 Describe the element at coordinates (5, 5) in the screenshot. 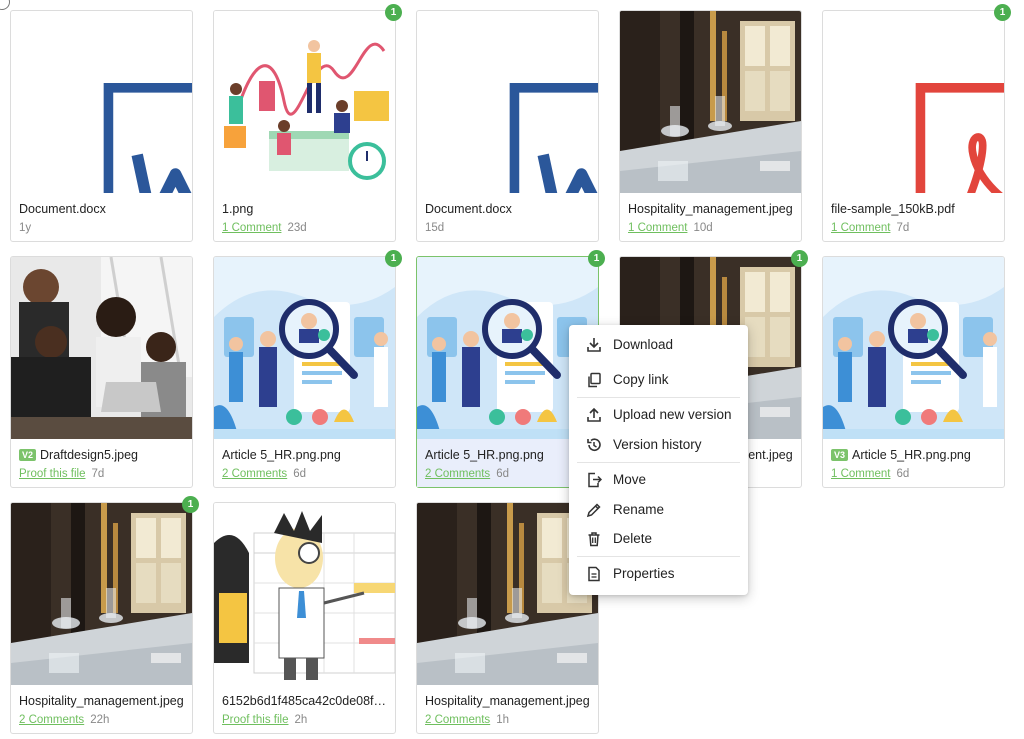

I see `corner-radio-icon` at that location.